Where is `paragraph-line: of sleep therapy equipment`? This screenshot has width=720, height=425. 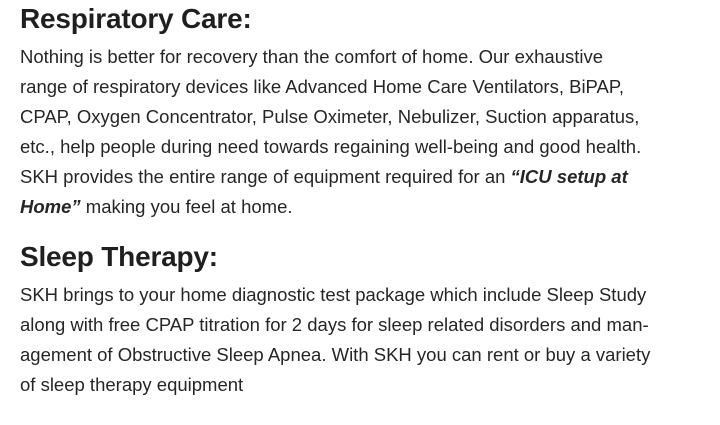 paragraph-line: of sleep therapy equipment is located at coordinates (132, 384).